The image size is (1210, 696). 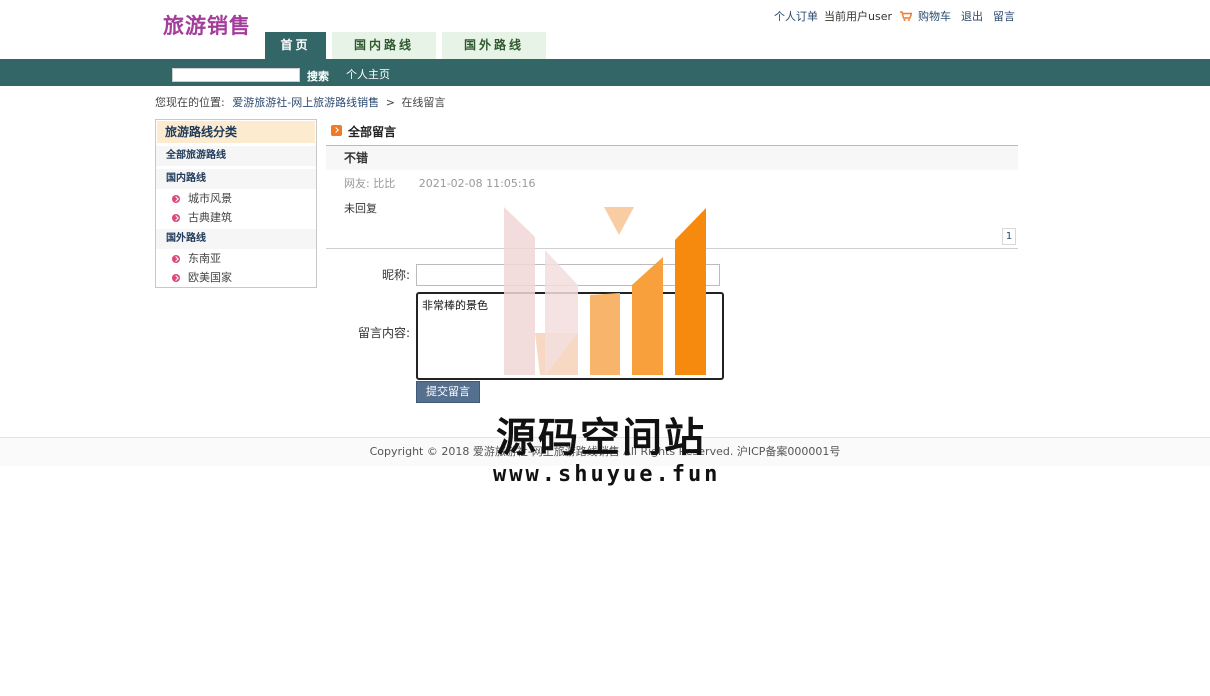 What do you see at coordinates (906, 16) in the screenshot?
I see `cart-icon` at bounding box center [906, 16].